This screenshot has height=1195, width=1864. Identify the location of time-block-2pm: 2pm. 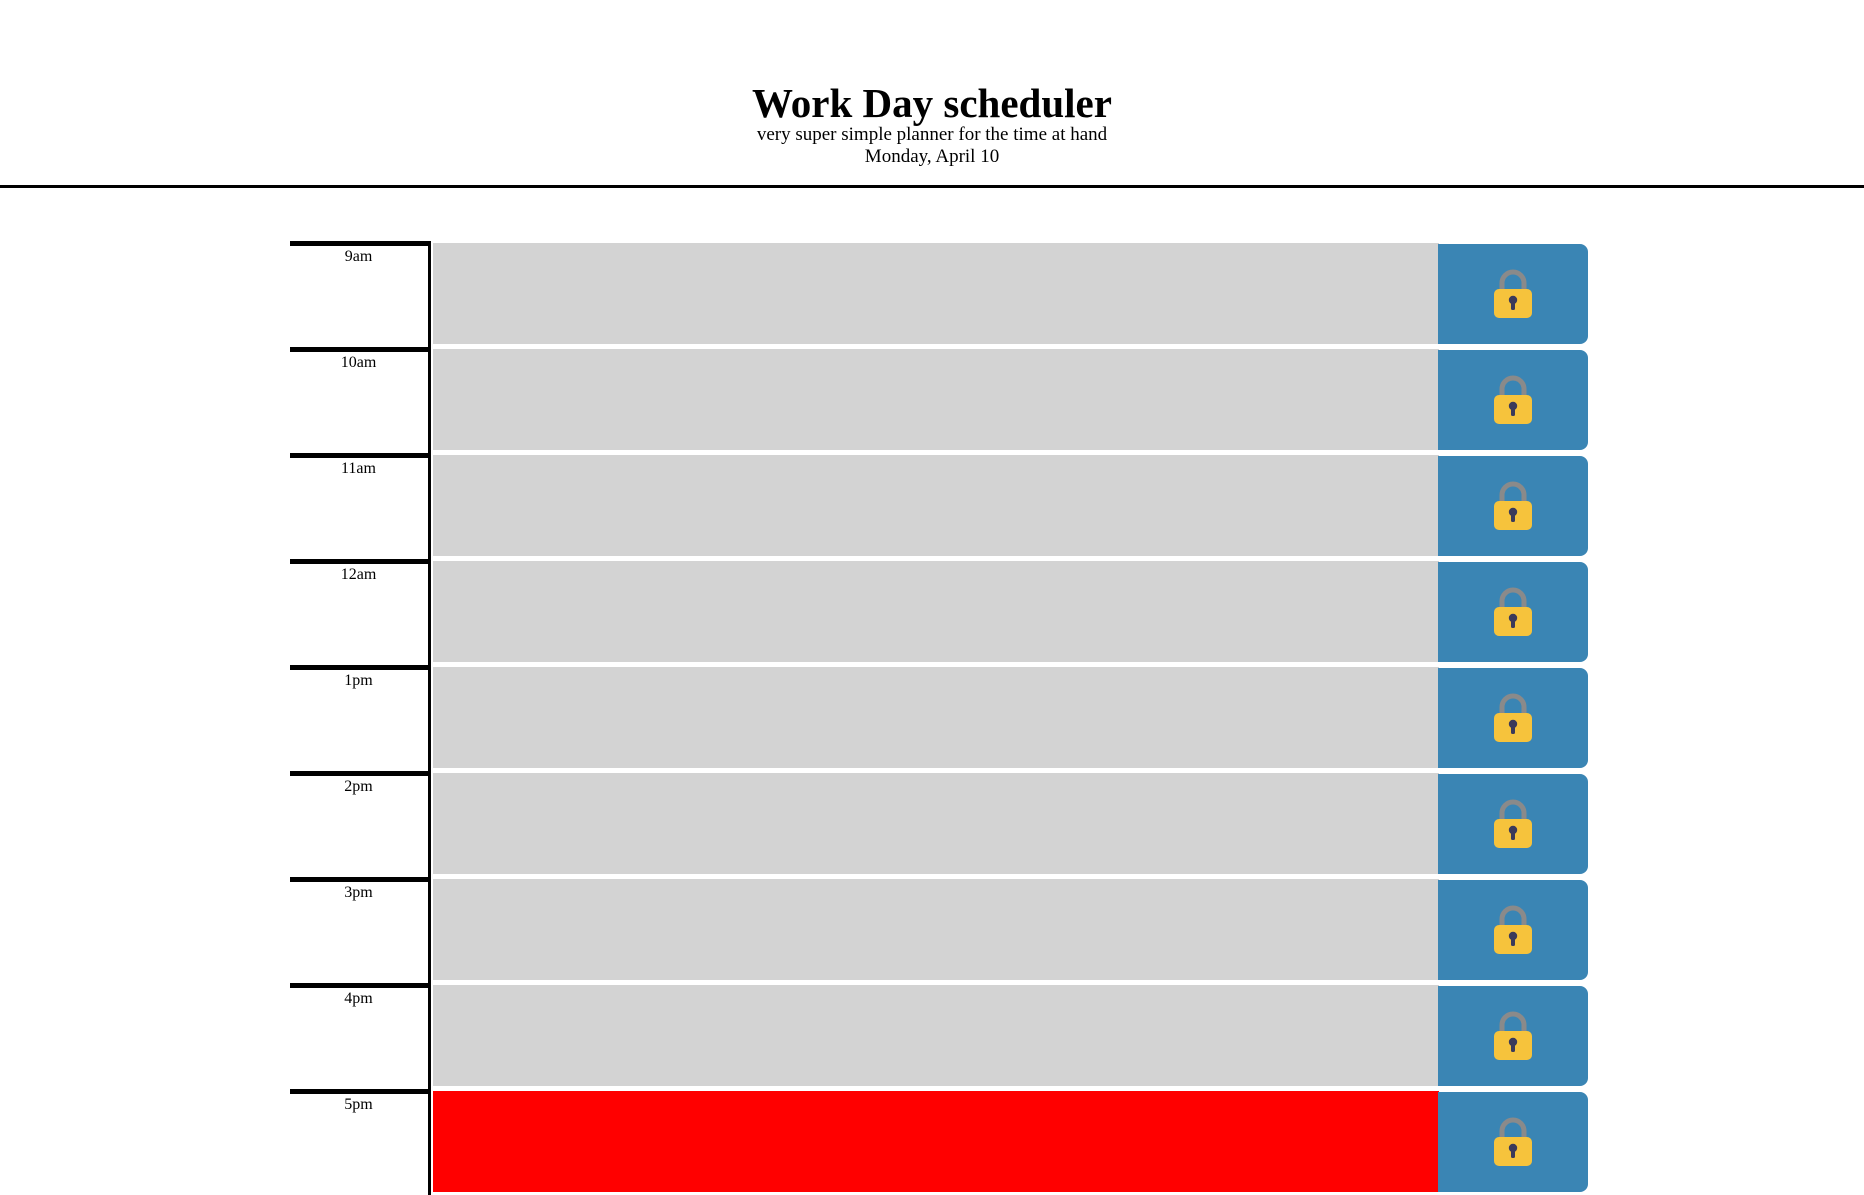
(939, 824).